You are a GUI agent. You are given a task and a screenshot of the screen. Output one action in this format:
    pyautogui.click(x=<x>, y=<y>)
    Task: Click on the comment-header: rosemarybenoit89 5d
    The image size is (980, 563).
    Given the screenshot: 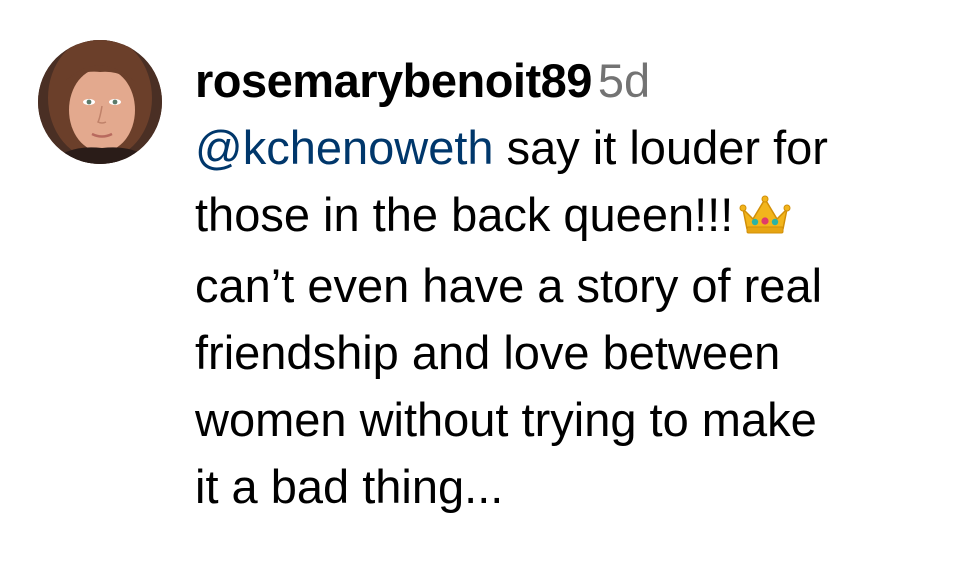 What is the action you would take?
    pyautogui.click(x=580, y=81)
    